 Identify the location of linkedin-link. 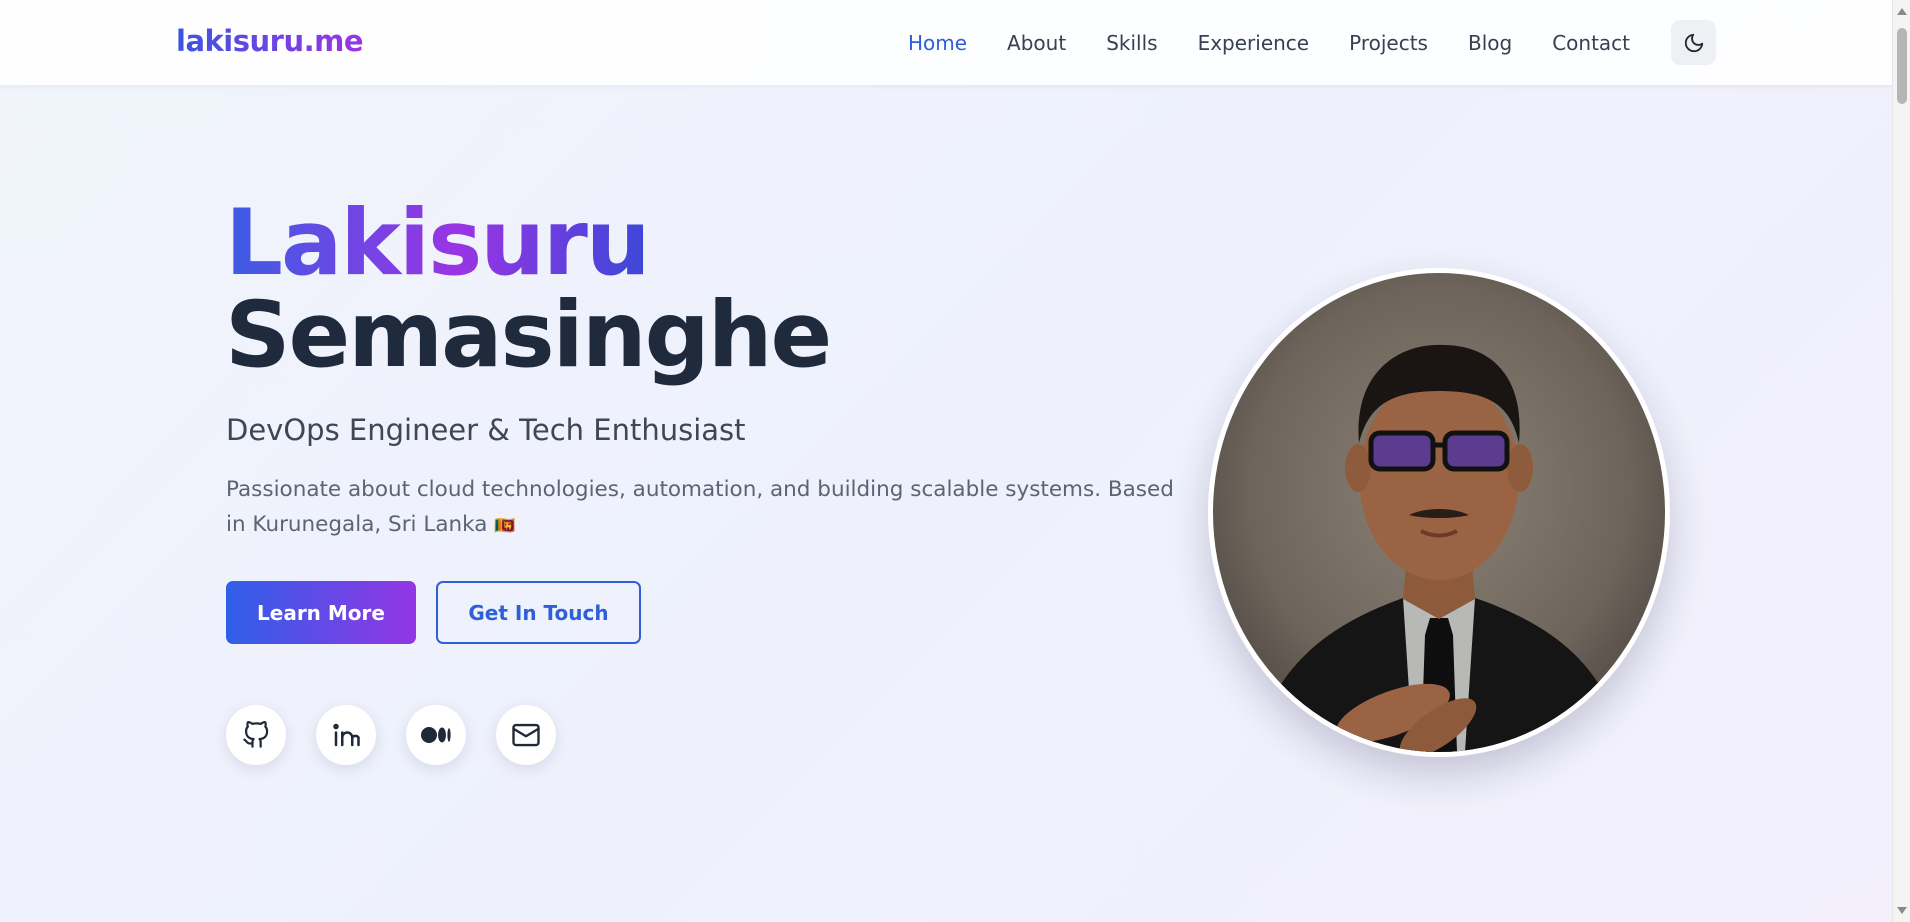
(346, 735).